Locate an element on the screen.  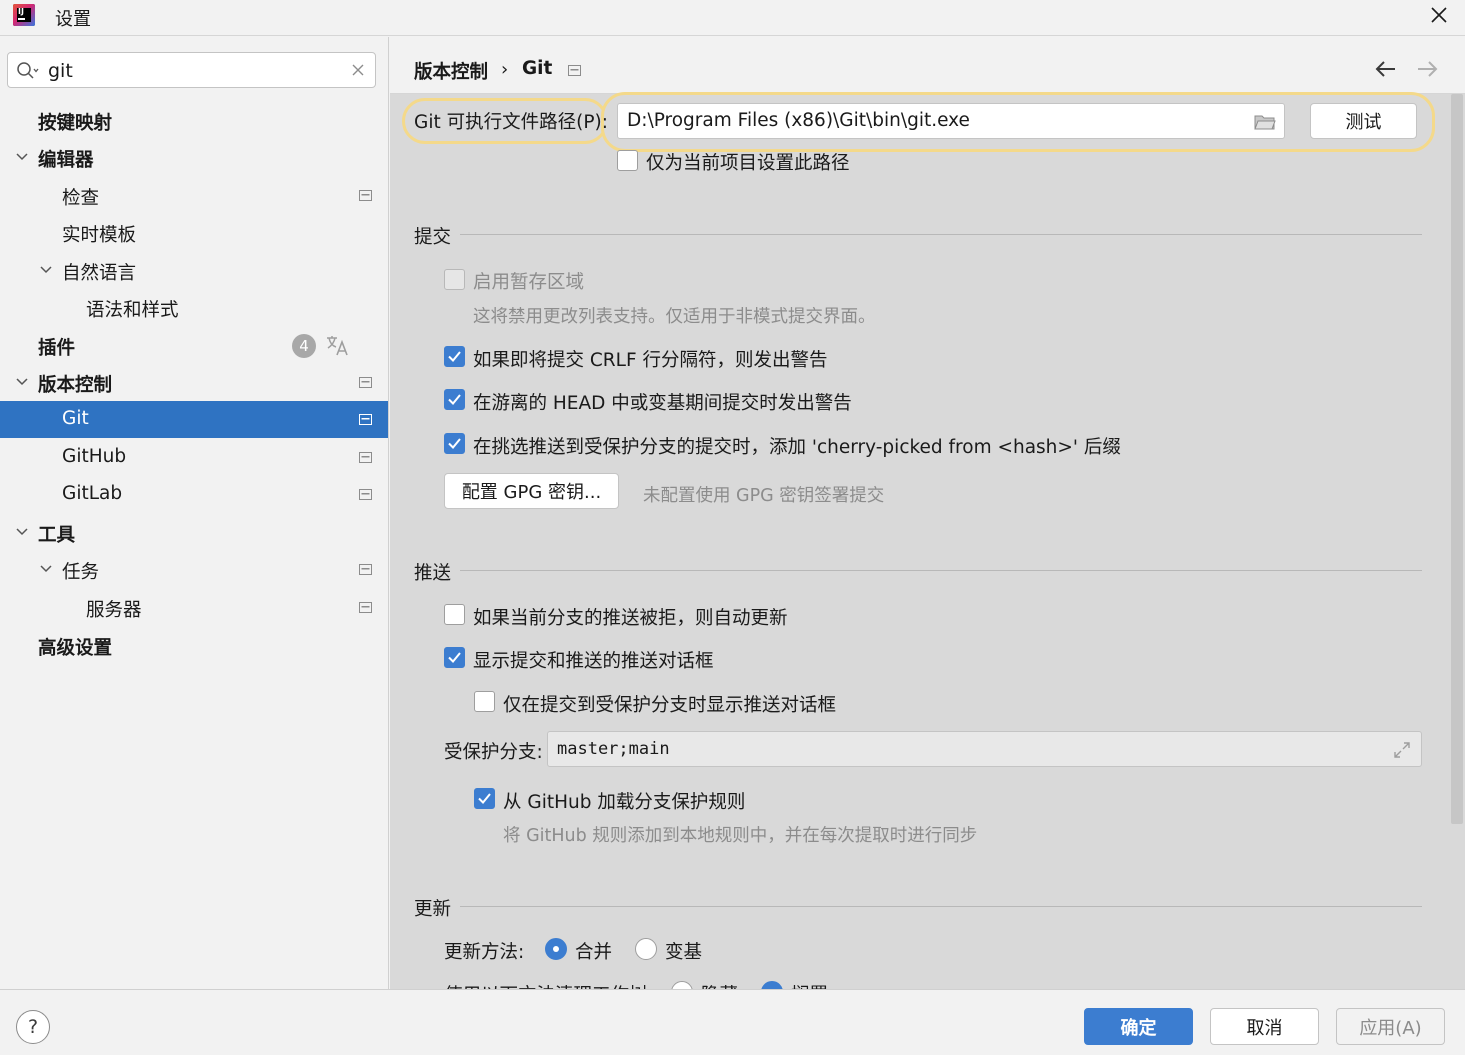
git-path-value: D:\Program Files (x86)\Git\bin\git.exe is located at coordinates (798, 120).